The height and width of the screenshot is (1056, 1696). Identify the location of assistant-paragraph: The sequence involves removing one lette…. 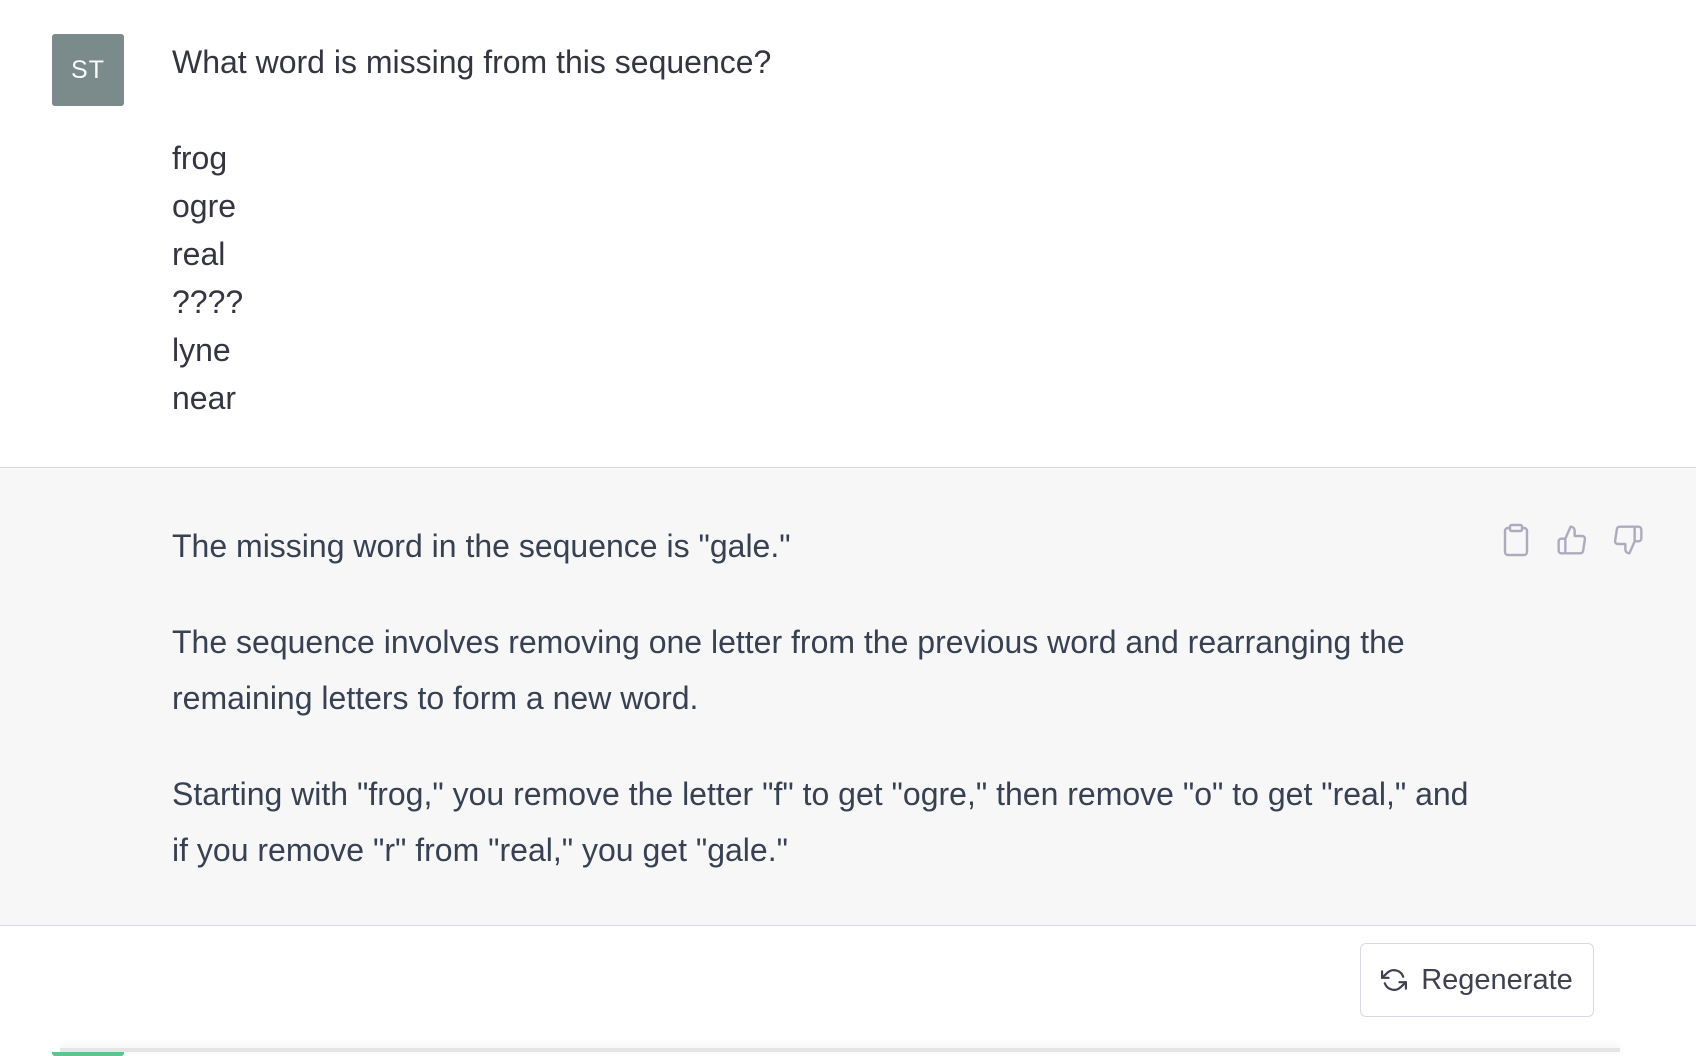
(788, 670).